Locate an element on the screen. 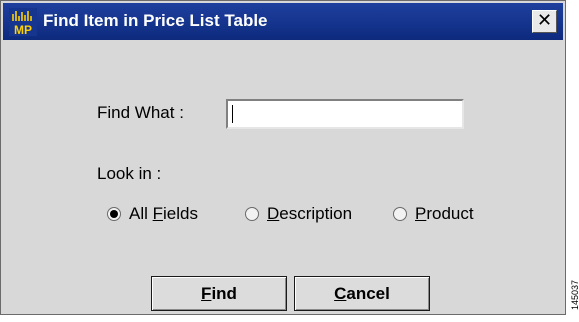  cancel-button: Cancel is located at coordinates (362, 293).